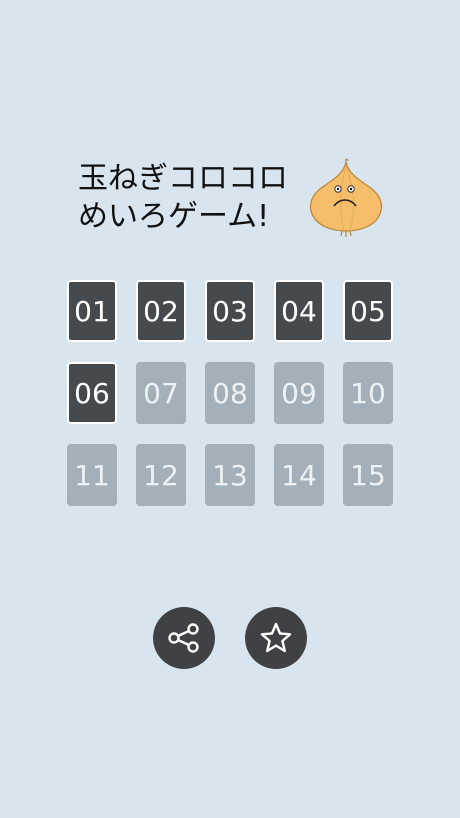  What do you see at coordinates (299, 311) in the screenshot?
I see `level-button-04: 04` at bounding box center [299, 311].